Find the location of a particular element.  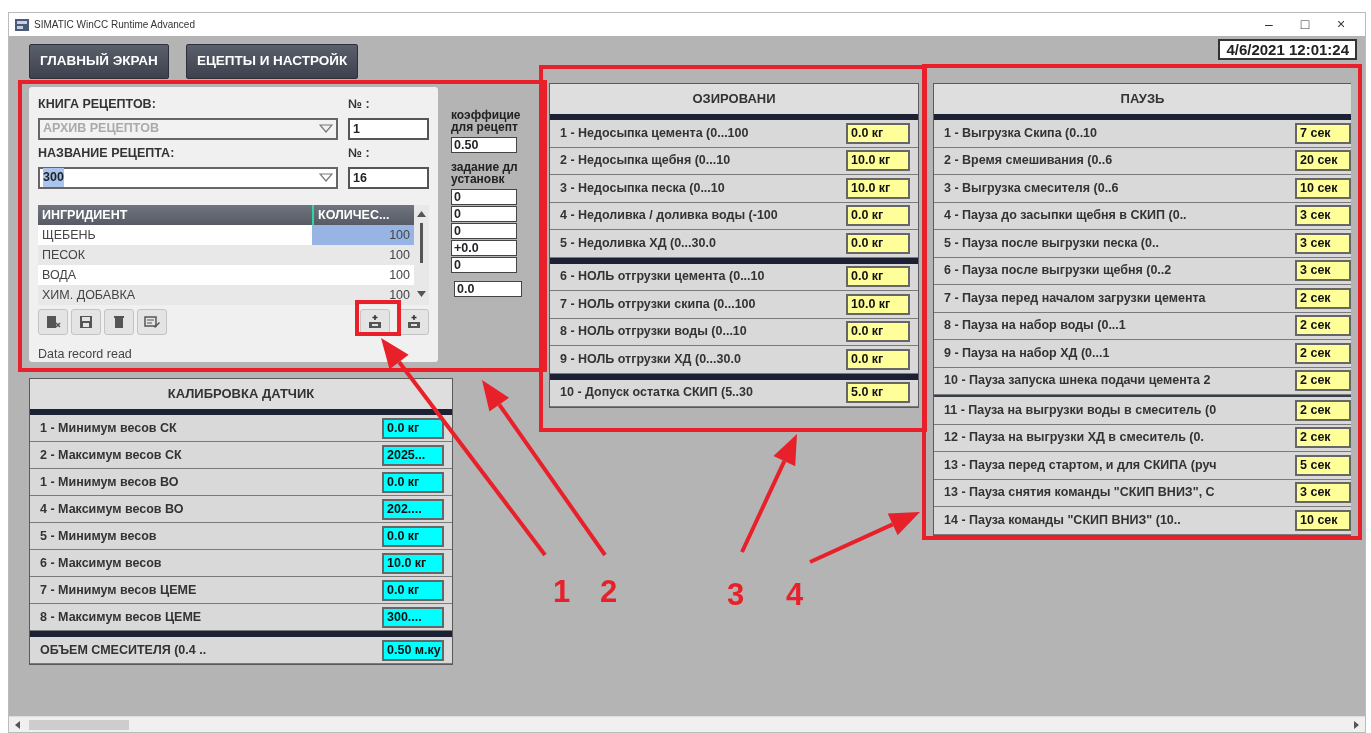

parameter-label: ОБЪЕМ СМЕСИТЕЛЯ (0.4 .. is located at coordinates (124, 650).